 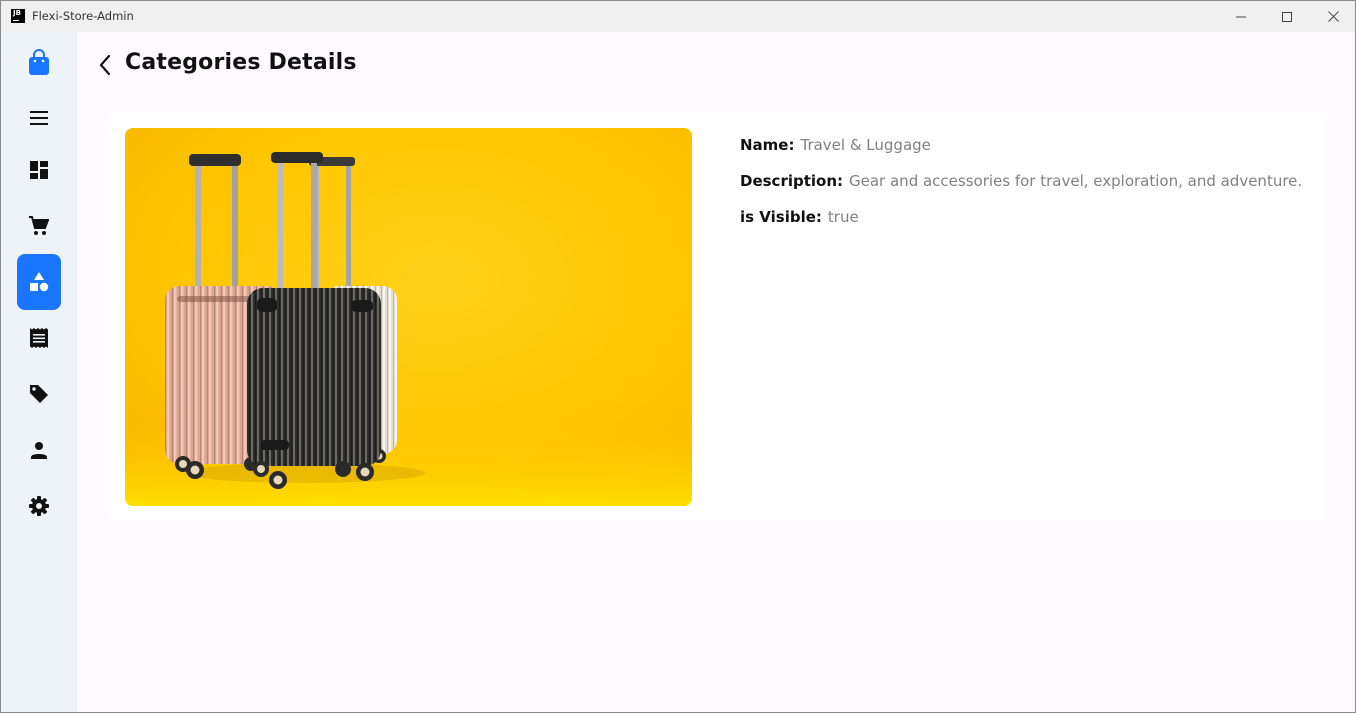 I want to click on sidebar-item-users, so click(x=39, y=450).